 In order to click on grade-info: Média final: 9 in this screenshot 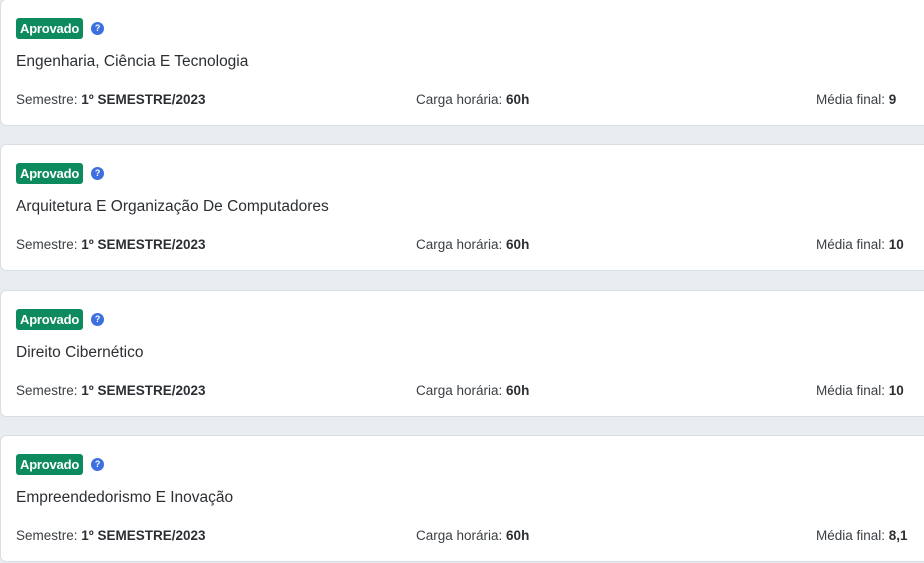, I will do `click(856, 99)`.